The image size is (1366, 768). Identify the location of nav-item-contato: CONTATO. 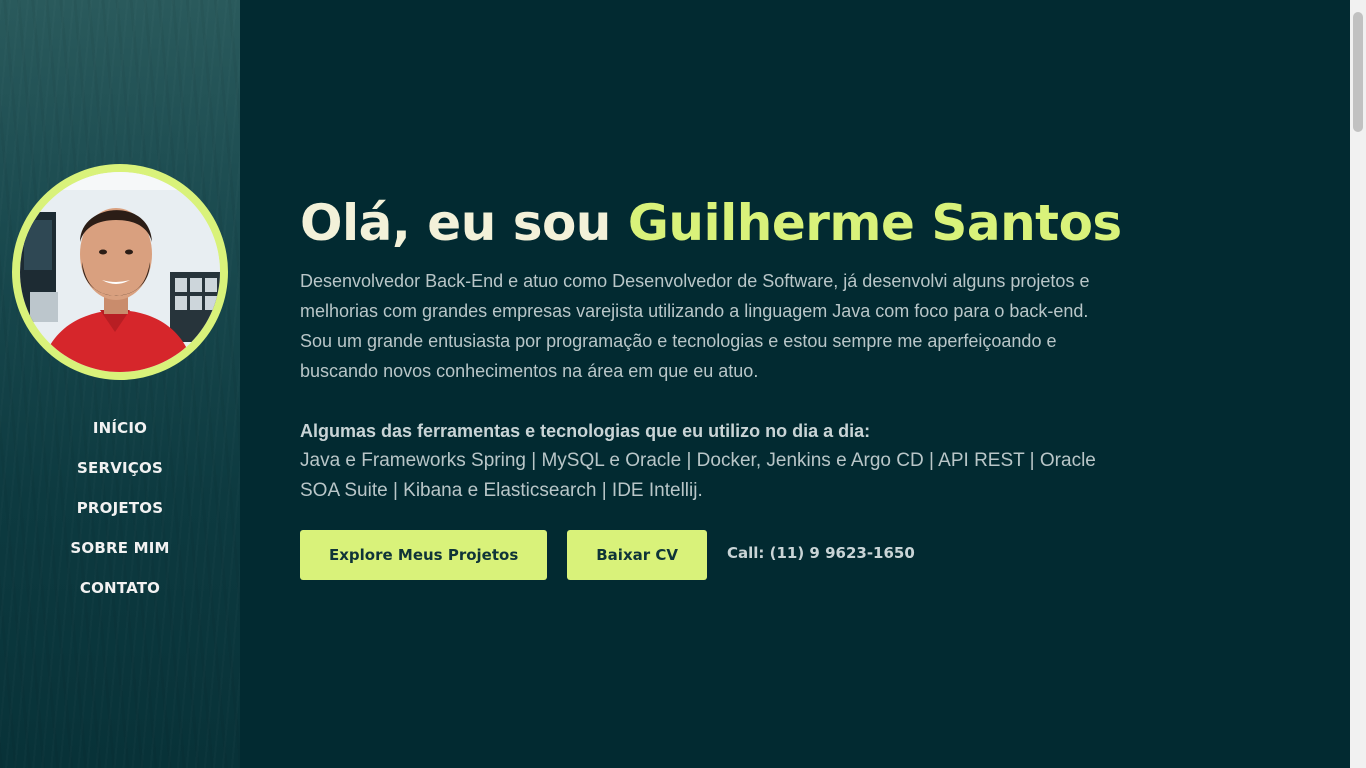
(120, 588).